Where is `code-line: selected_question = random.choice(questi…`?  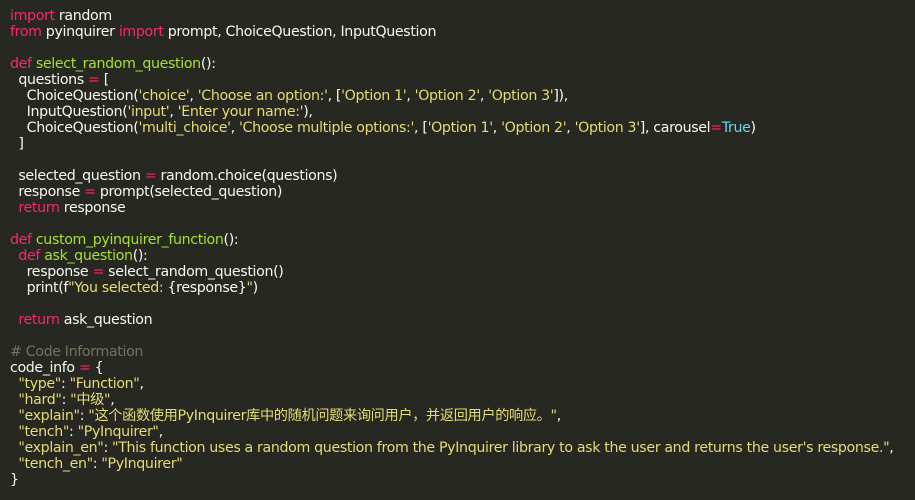 code-line: selected_question = random.choice(questi… is located at coordinates (462, 176).